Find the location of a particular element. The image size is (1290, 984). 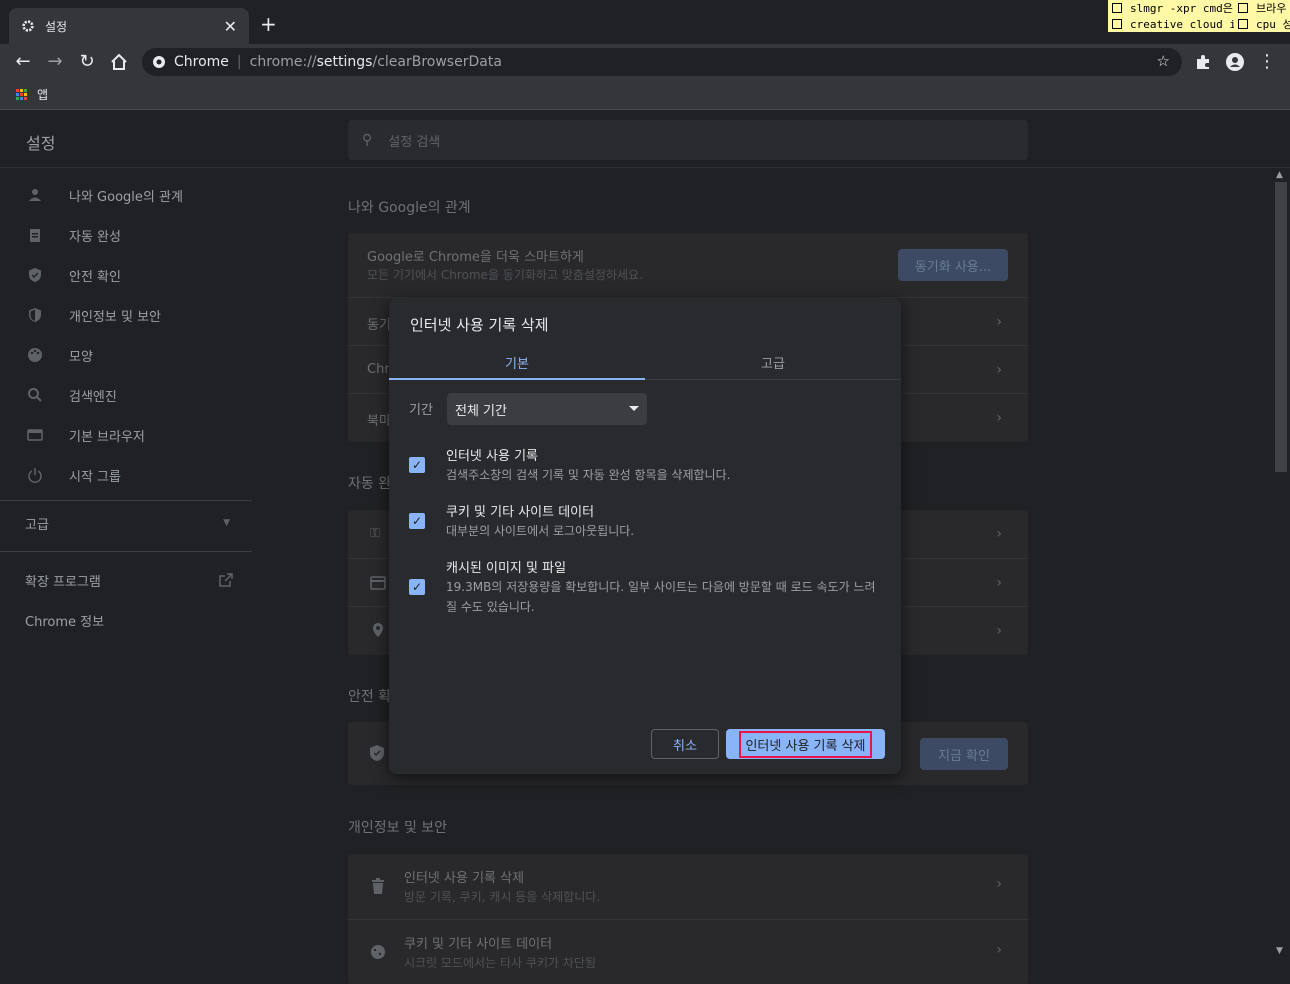

person-icon is located at coordinates (35, 195).